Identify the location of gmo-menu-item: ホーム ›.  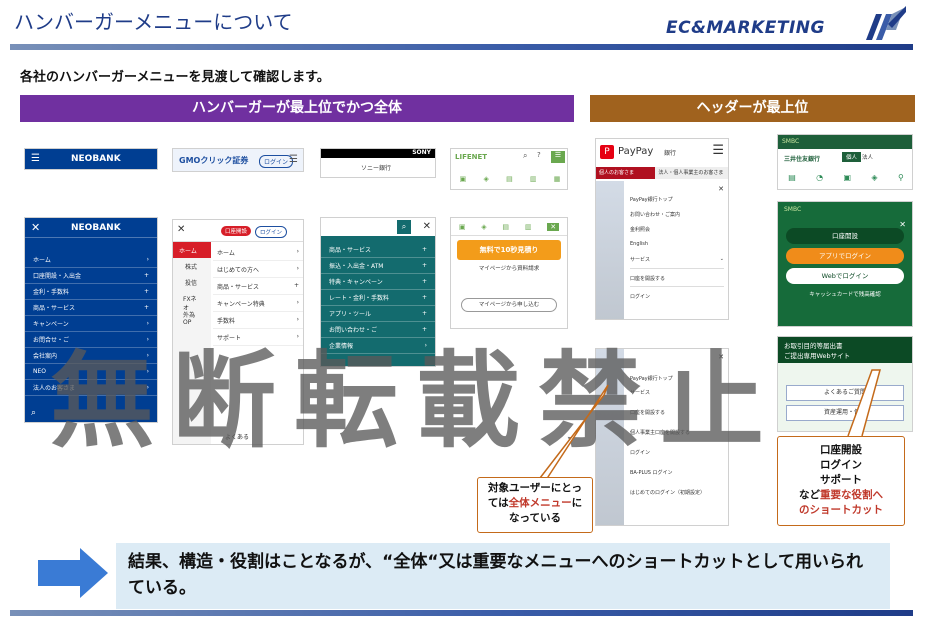
(258, 252).